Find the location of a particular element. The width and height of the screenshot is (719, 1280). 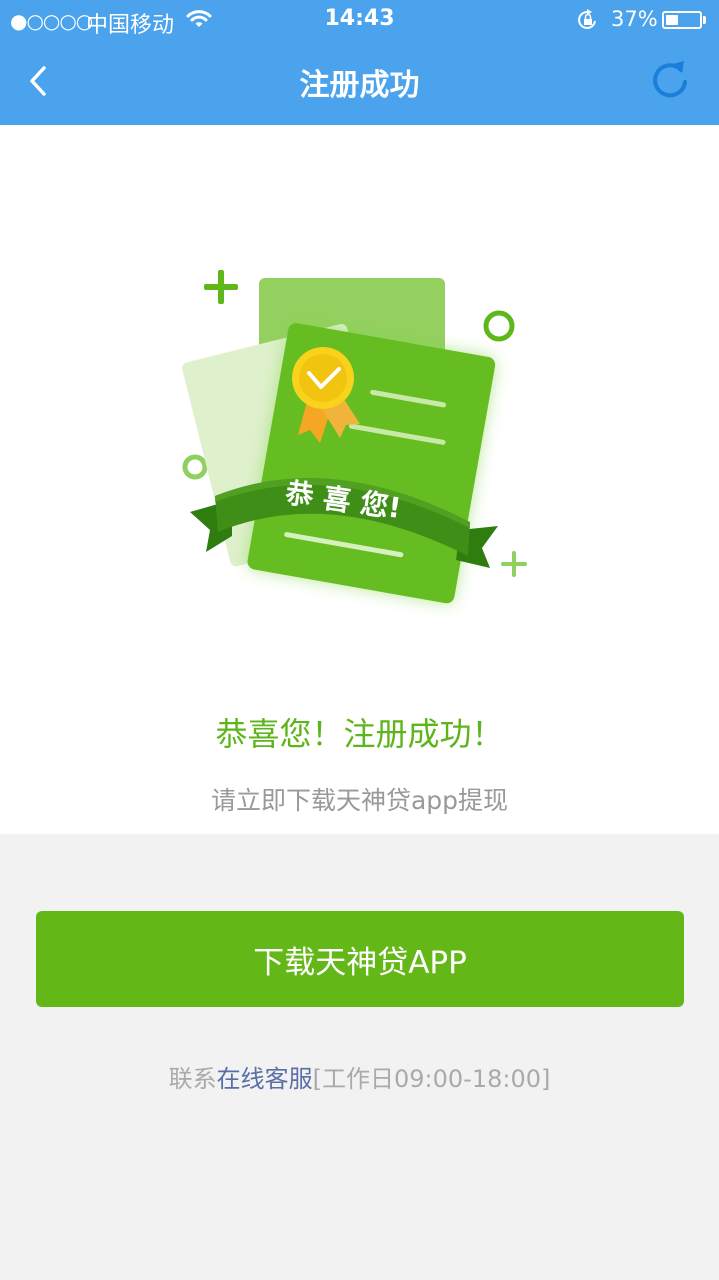

contact-line: 联系在线客服[工作日09:00-18:00] is located at coordinates (359, 1076).